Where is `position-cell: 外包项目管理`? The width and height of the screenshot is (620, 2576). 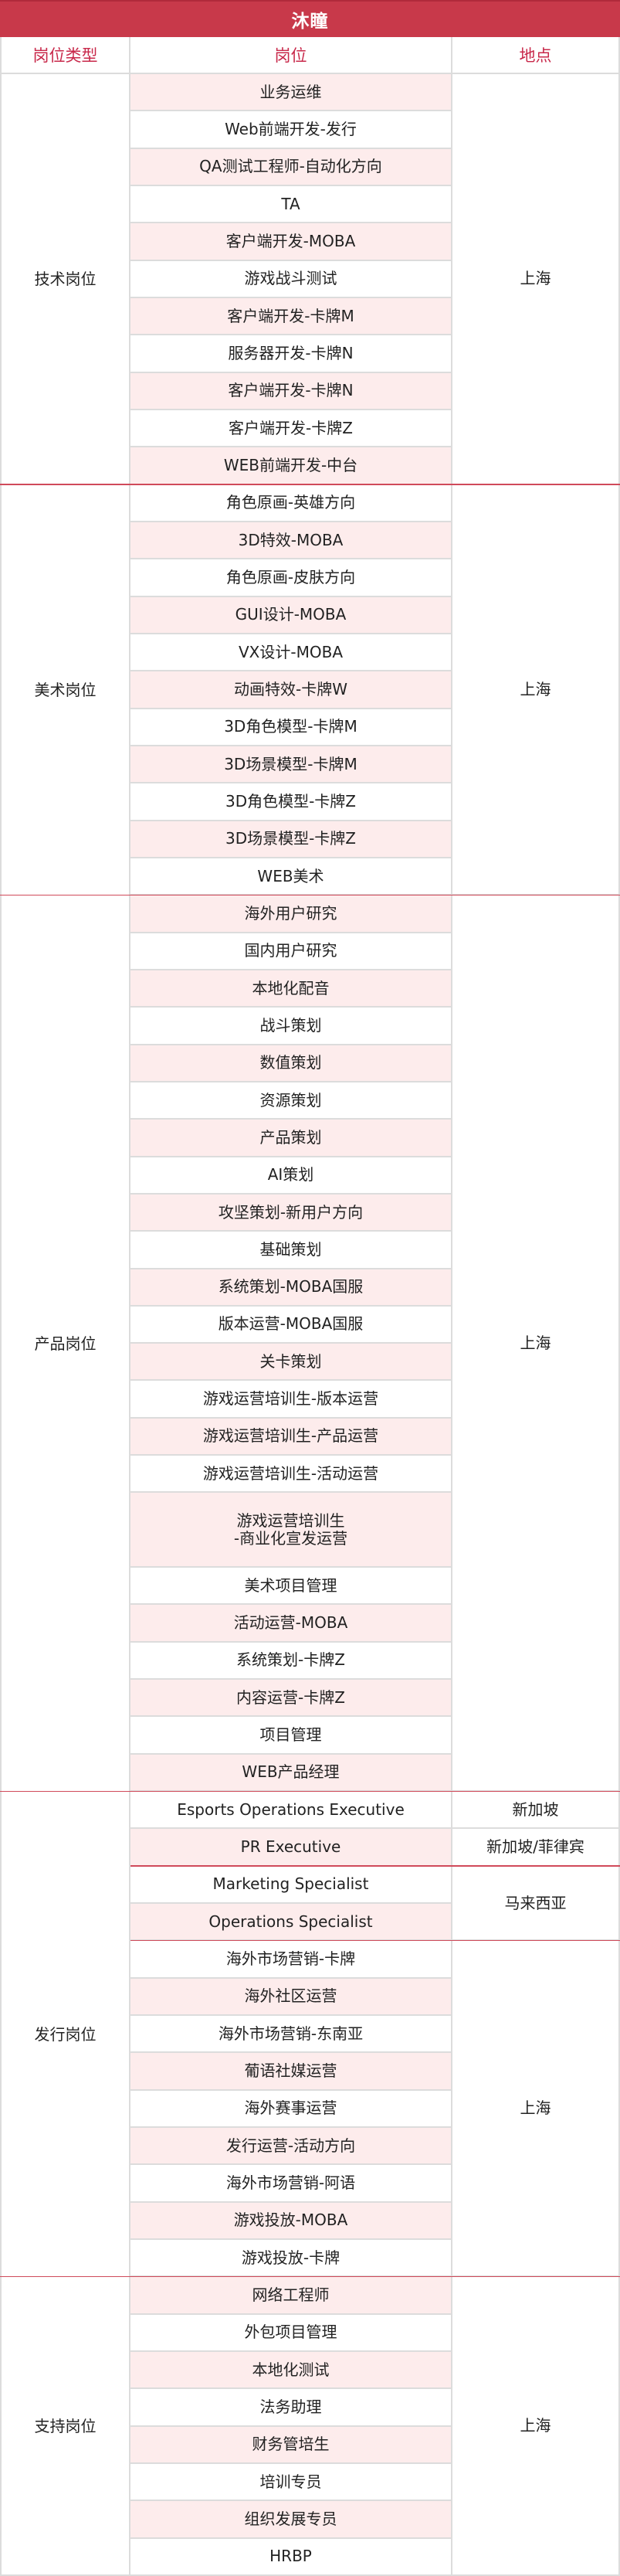 position-cell: 外包项目管理 is located at coordinates (291, 2333).